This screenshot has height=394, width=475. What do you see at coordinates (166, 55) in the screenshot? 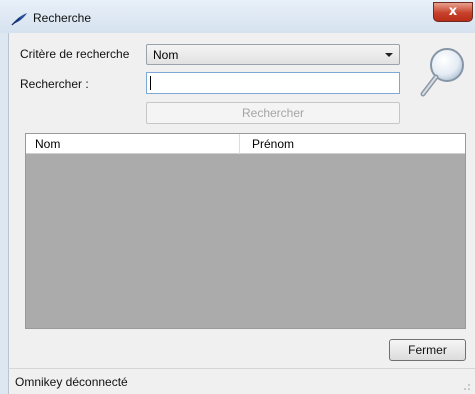
I see `criteria-selected-value: Nom` at bounding box center [166, 55].